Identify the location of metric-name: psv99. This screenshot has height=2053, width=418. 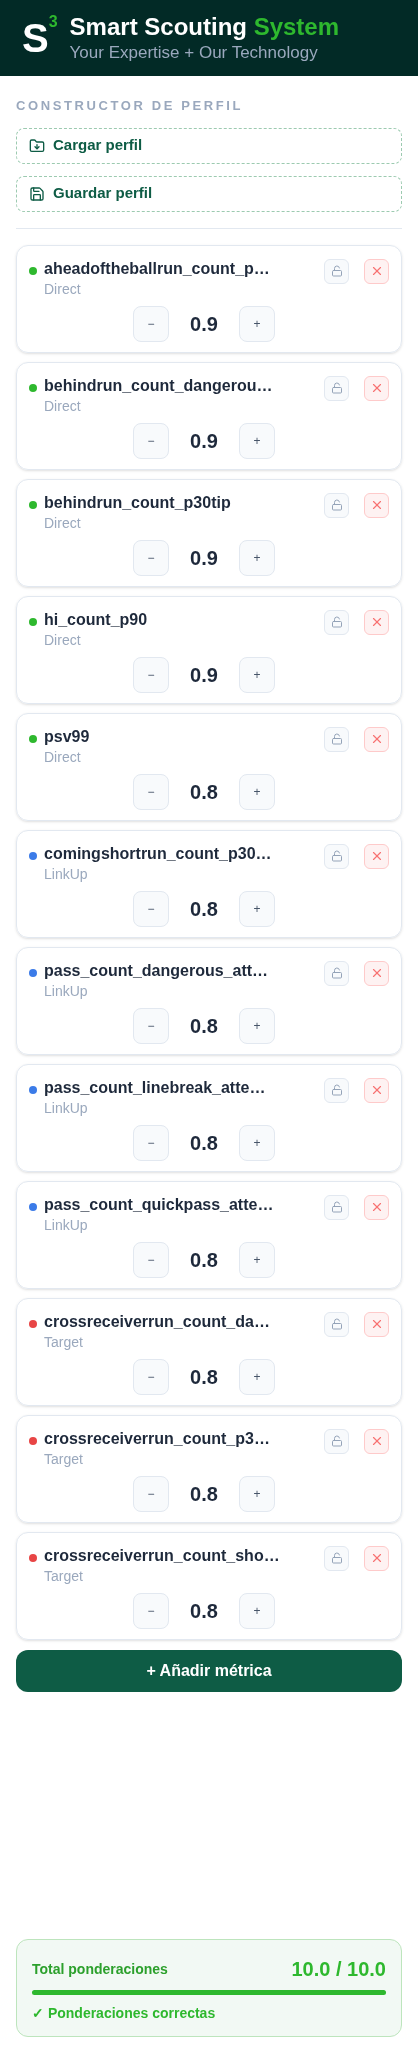
(67, 736).